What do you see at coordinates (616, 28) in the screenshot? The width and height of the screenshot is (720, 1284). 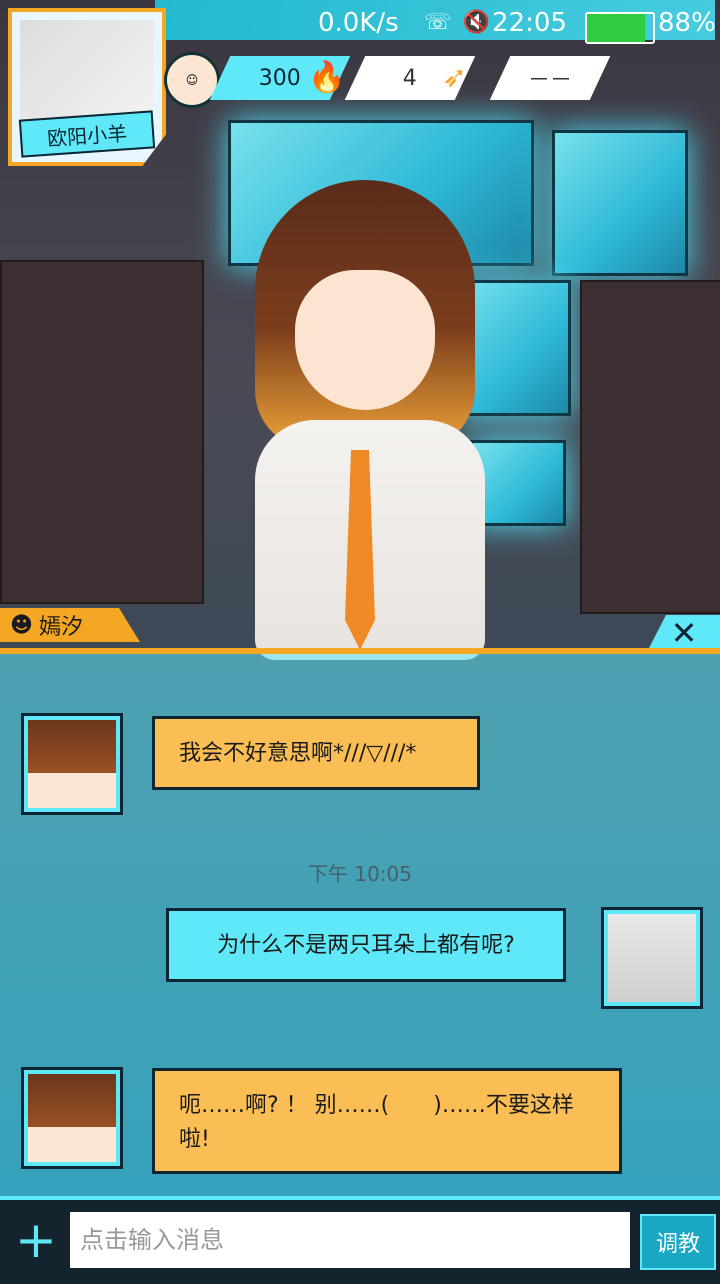 I see `battery-fill` at bounding box center [616, 28].